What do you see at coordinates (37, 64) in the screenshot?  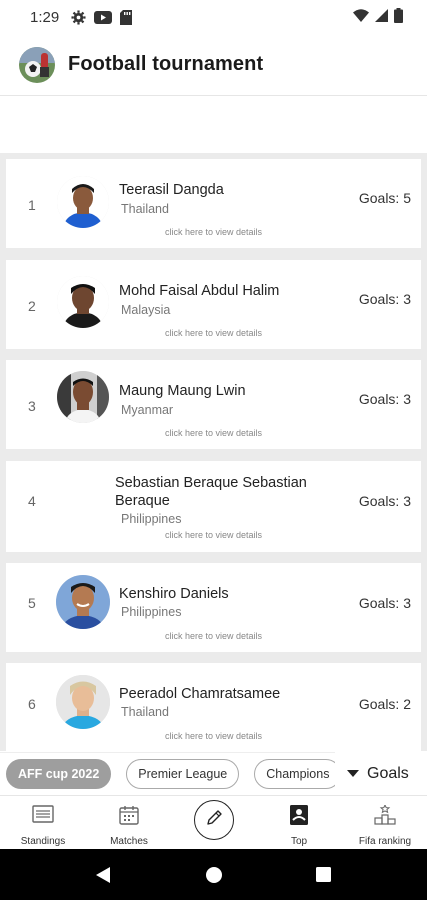 I see `app-logo` at bounding box center [37, 64].